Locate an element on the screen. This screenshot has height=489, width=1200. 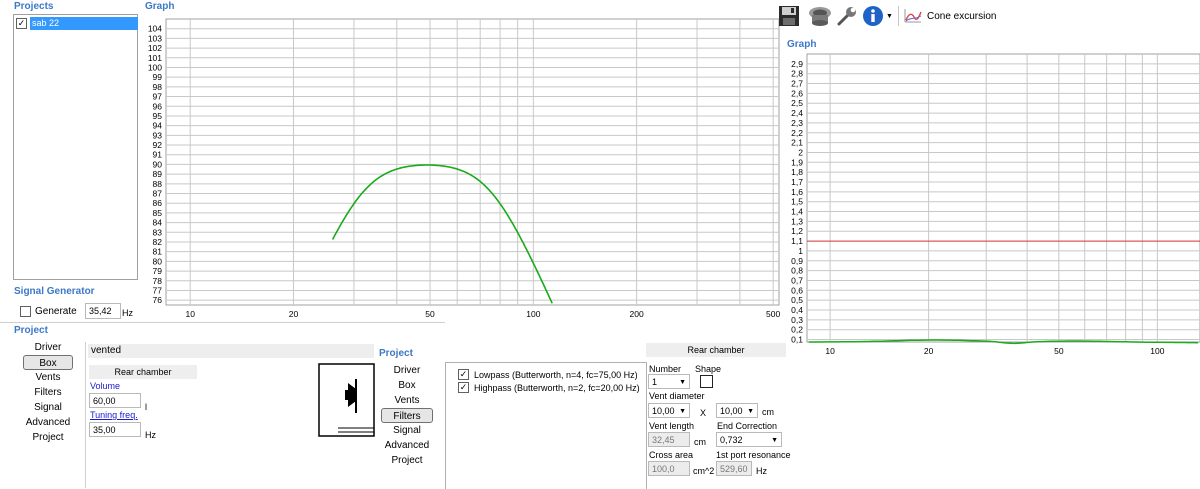
y-tick-label: 89 is located at coordinates (158, 174).